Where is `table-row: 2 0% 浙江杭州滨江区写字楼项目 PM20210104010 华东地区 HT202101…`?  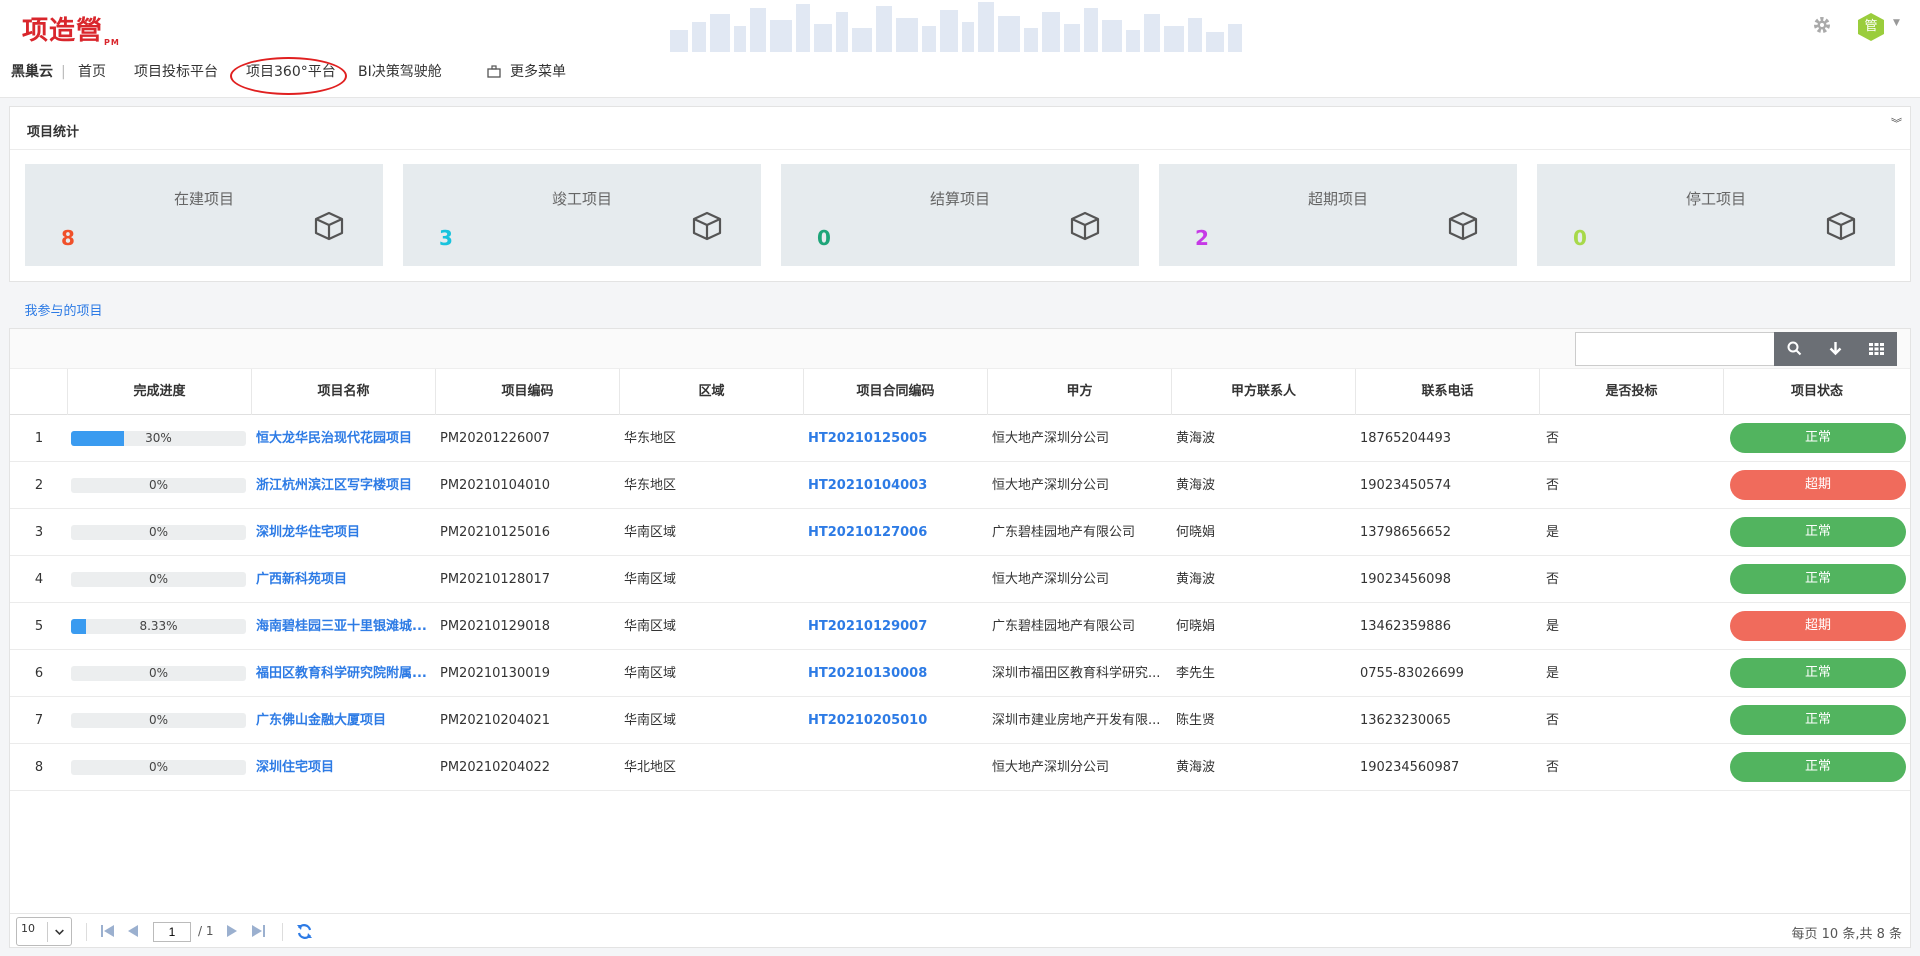 table-row: 2 0% 浙江杭州滨江区写字楼项目 PM20210104010 华东地区 HT202101… is located at coordinates (960, 485).